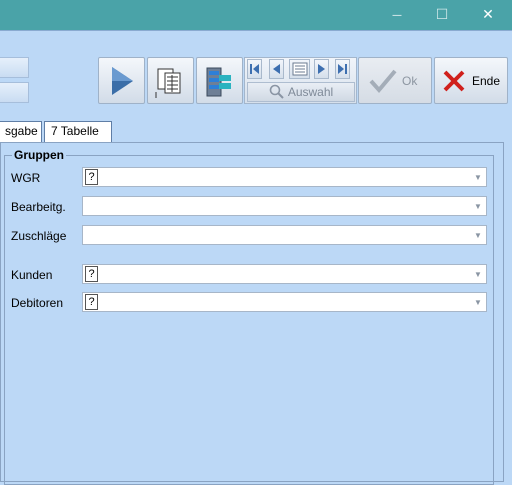 This screenshot has width=512, height=485. I want to click on nav-first-button, so click(254, 69).